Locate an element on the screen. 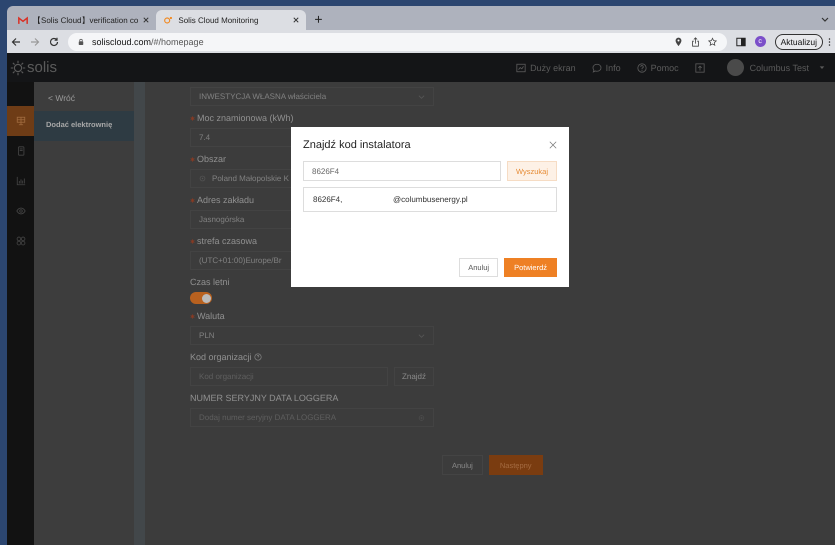 The image size is (835, 545). header-link: Info is located at coordinates (606, 67).